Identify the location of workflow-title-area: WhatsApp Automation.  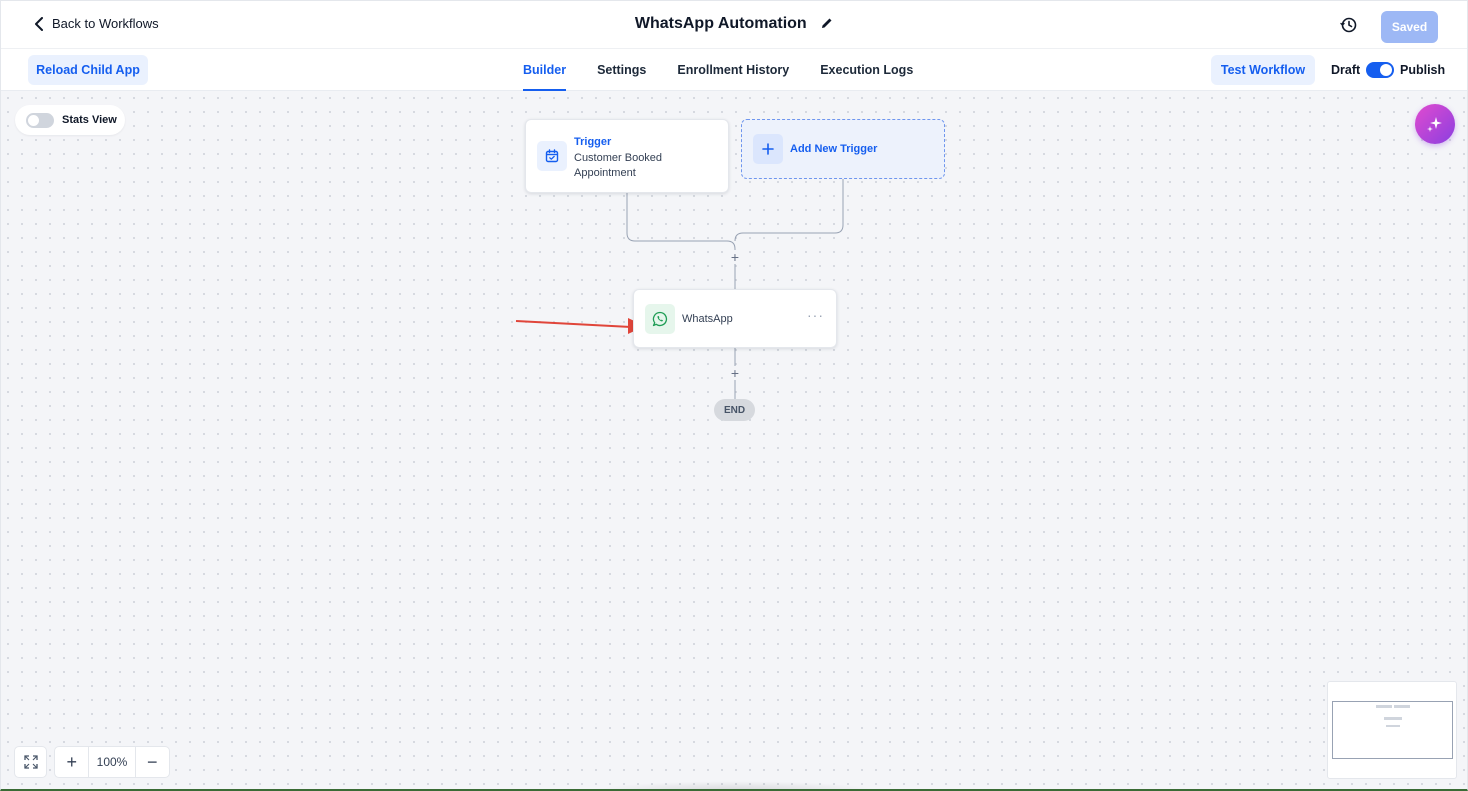
(734, 24).